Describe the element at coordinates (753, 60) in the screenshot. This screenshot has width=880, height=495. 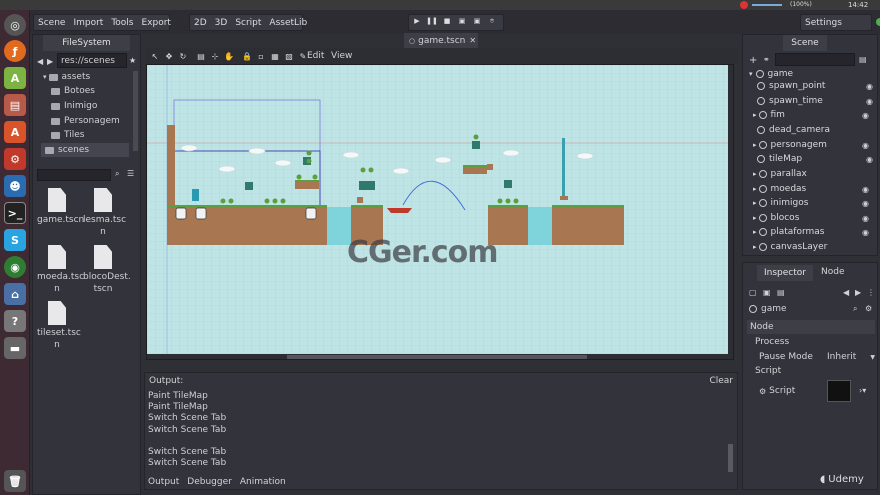
I see `add-node-icon: +` at that location.